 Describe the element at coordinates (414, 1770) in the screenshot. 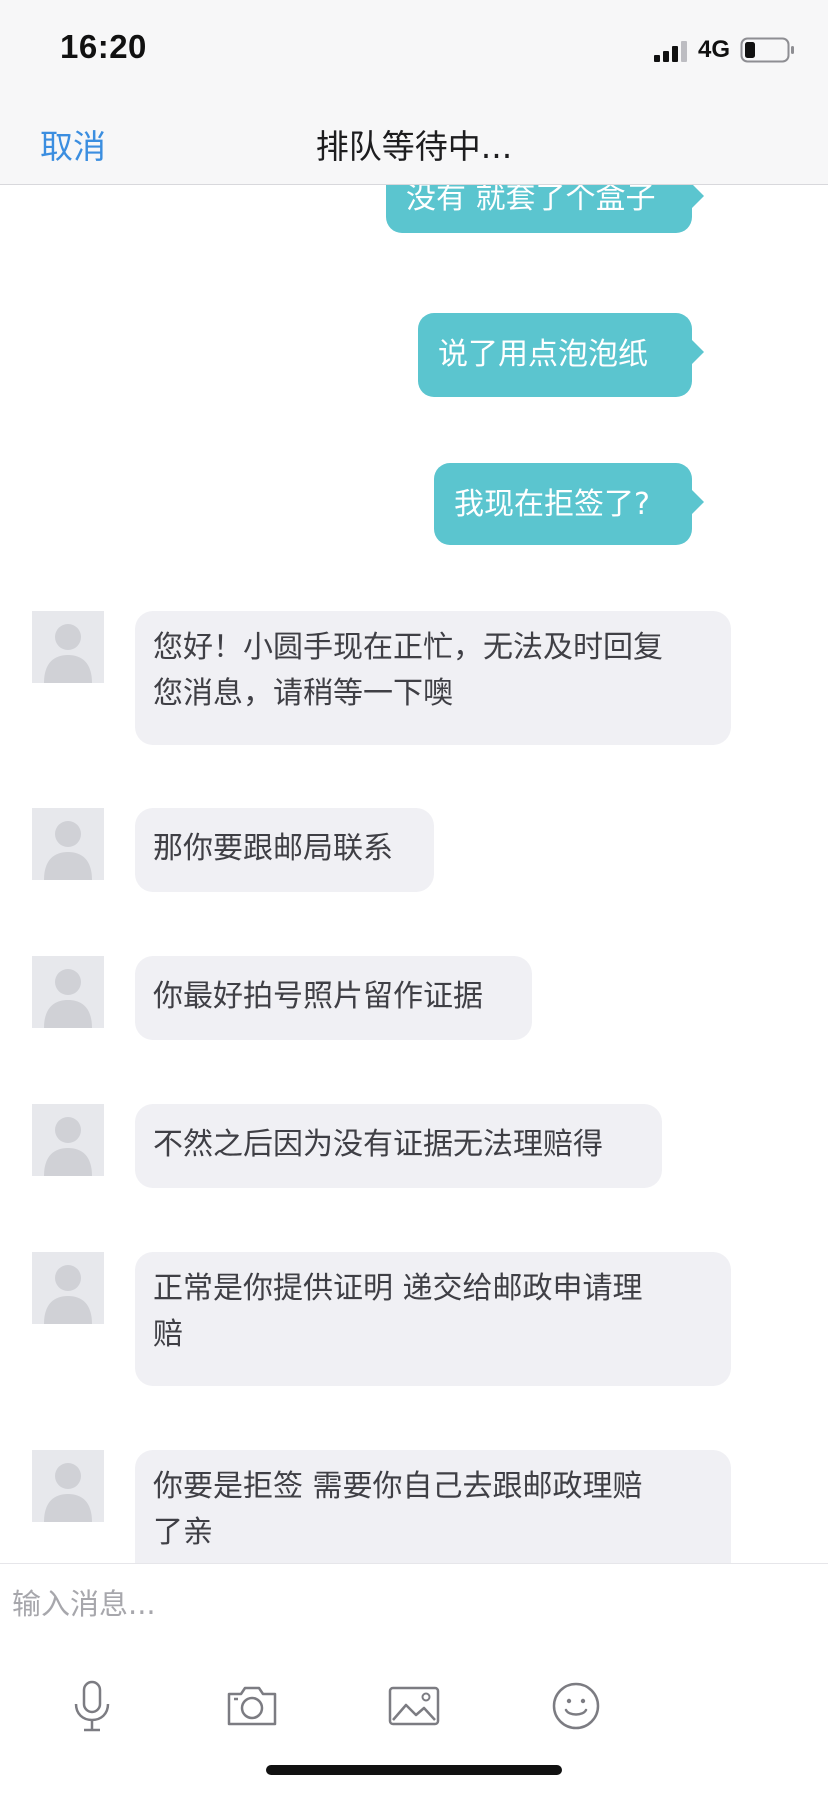

I see `home-indicator` at that location.